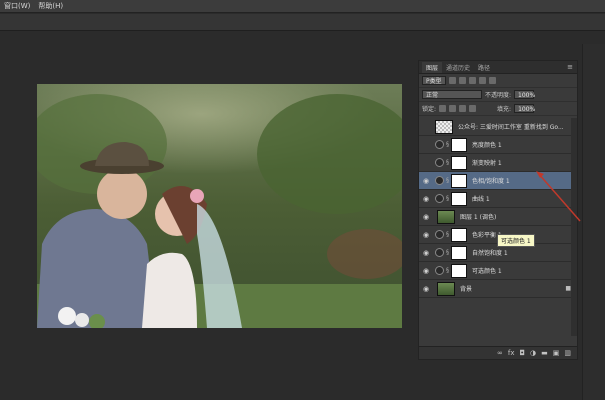 The height and width of the screenshot is (400, 605). I want to click on opacity-input: 100%, so click(524, 94).